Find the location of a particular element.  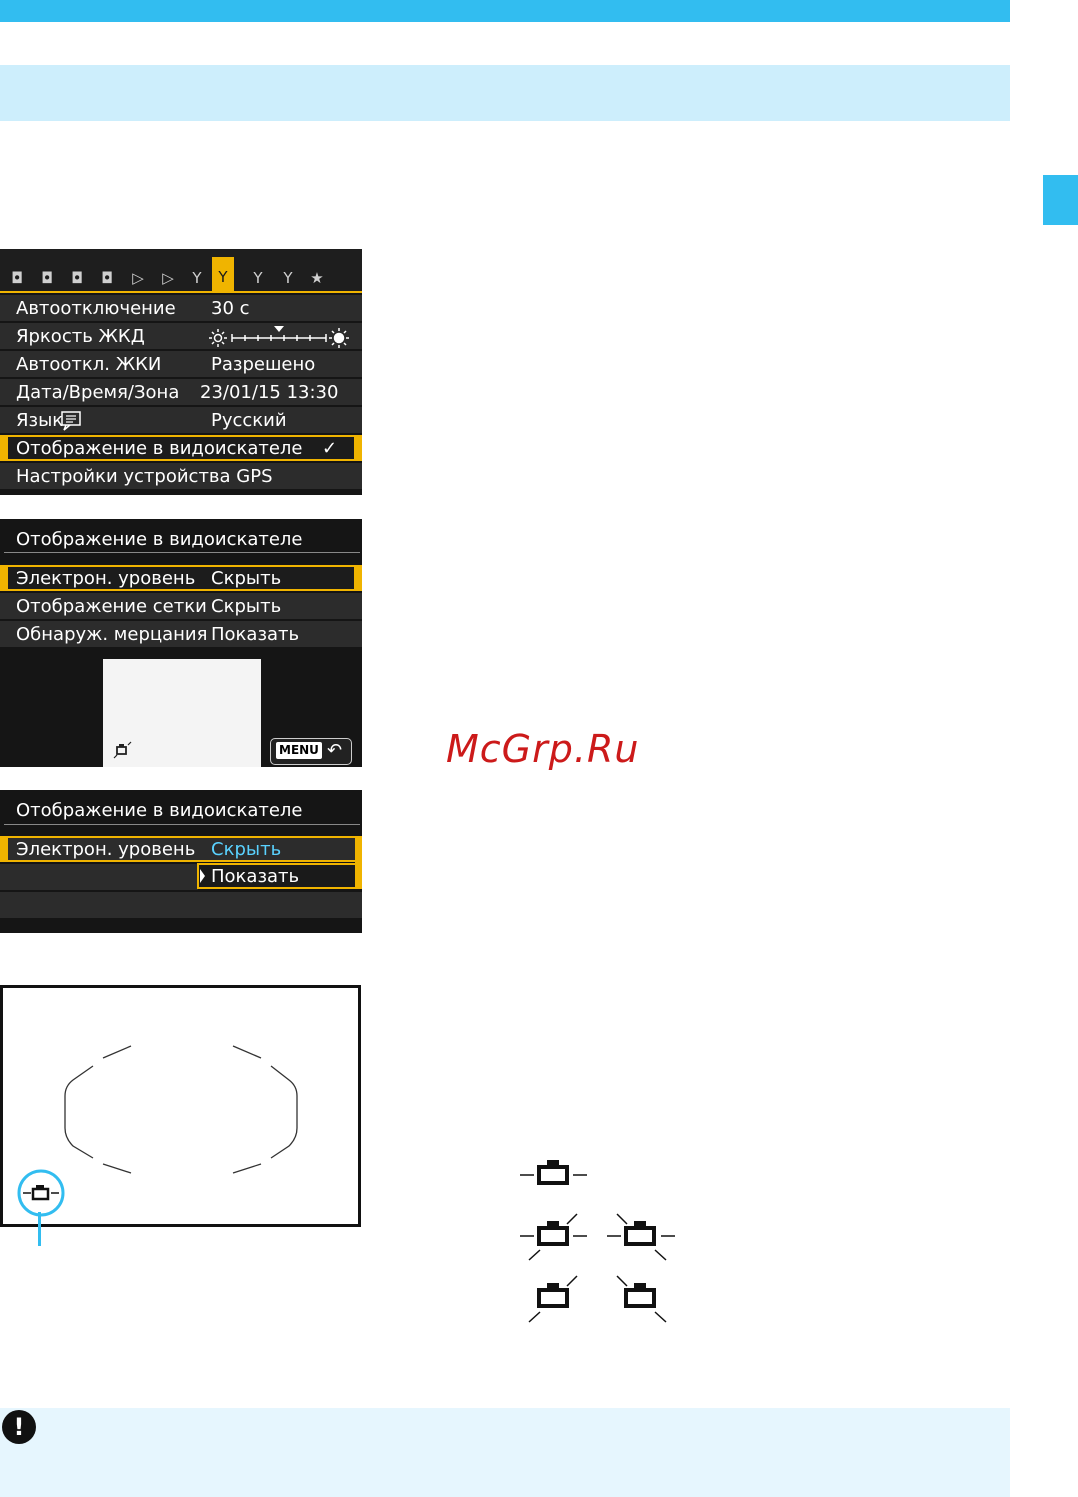

menu-button-label: MENU is located at coordinates (299, 750).